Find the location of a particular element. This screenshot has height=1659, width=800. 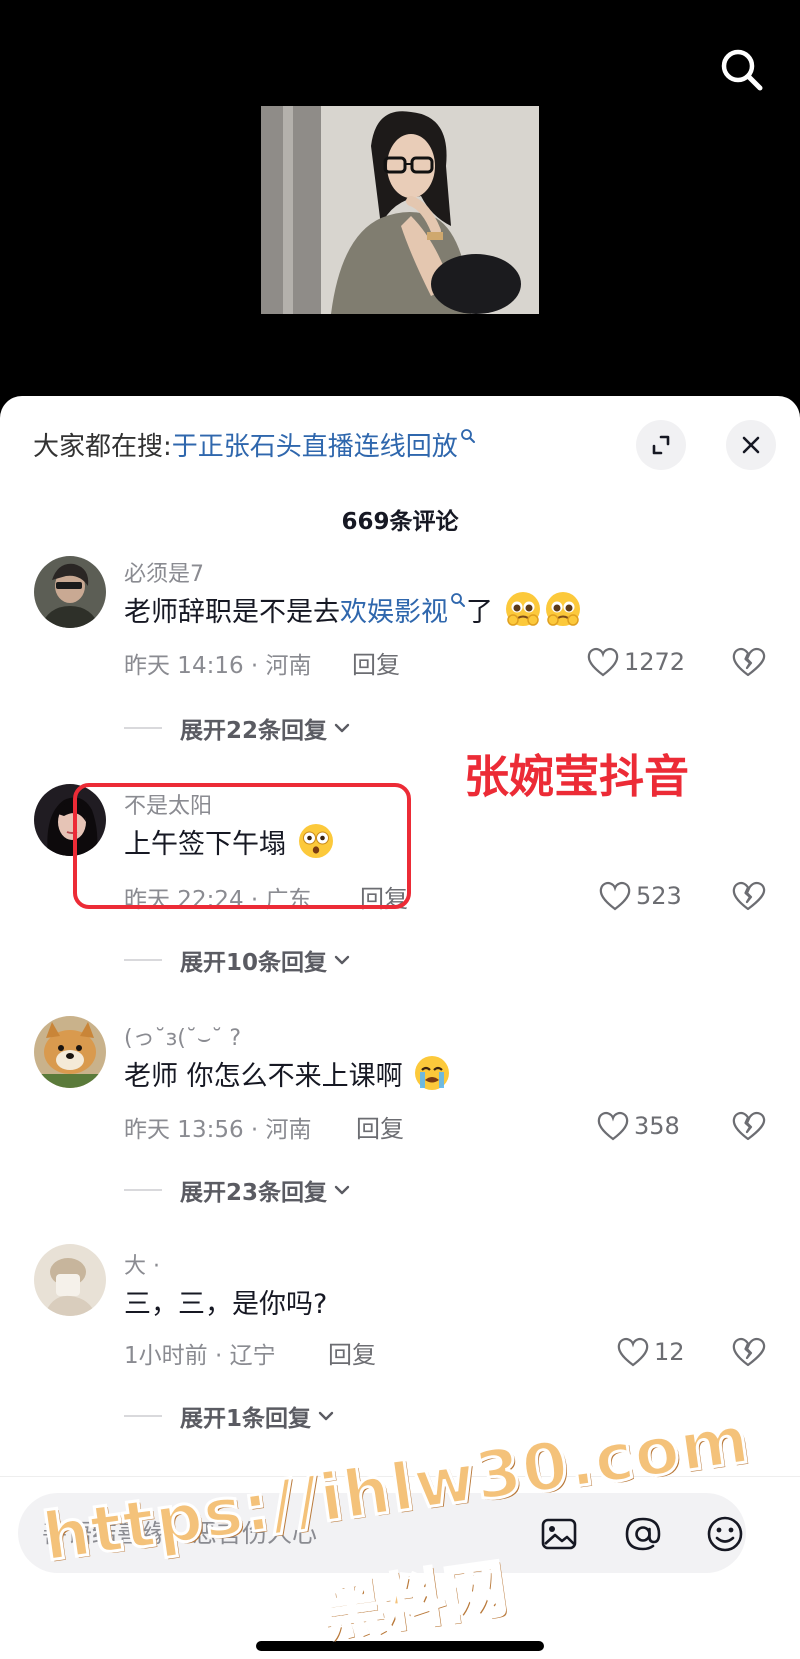

expand-replies-button: 展开22条回复 is located at coordinates (238, 728).